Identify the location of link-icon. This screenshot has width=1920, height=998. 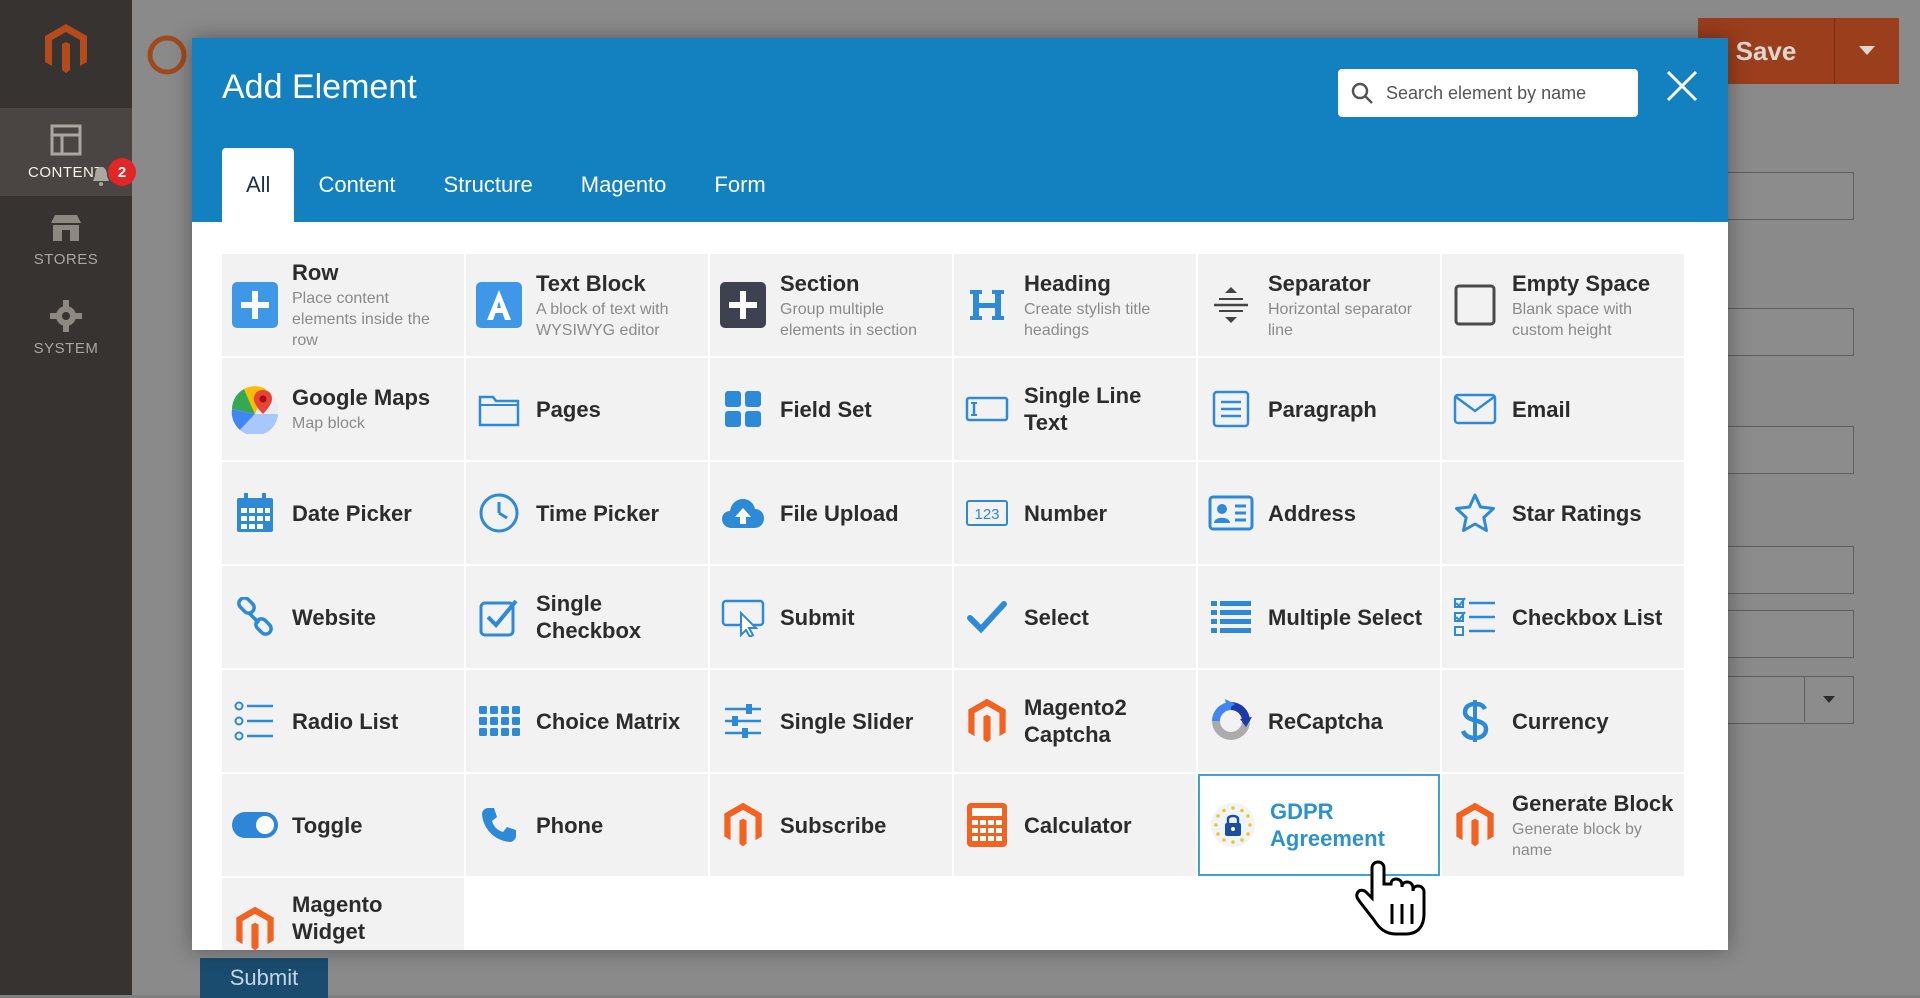
(255, 617).